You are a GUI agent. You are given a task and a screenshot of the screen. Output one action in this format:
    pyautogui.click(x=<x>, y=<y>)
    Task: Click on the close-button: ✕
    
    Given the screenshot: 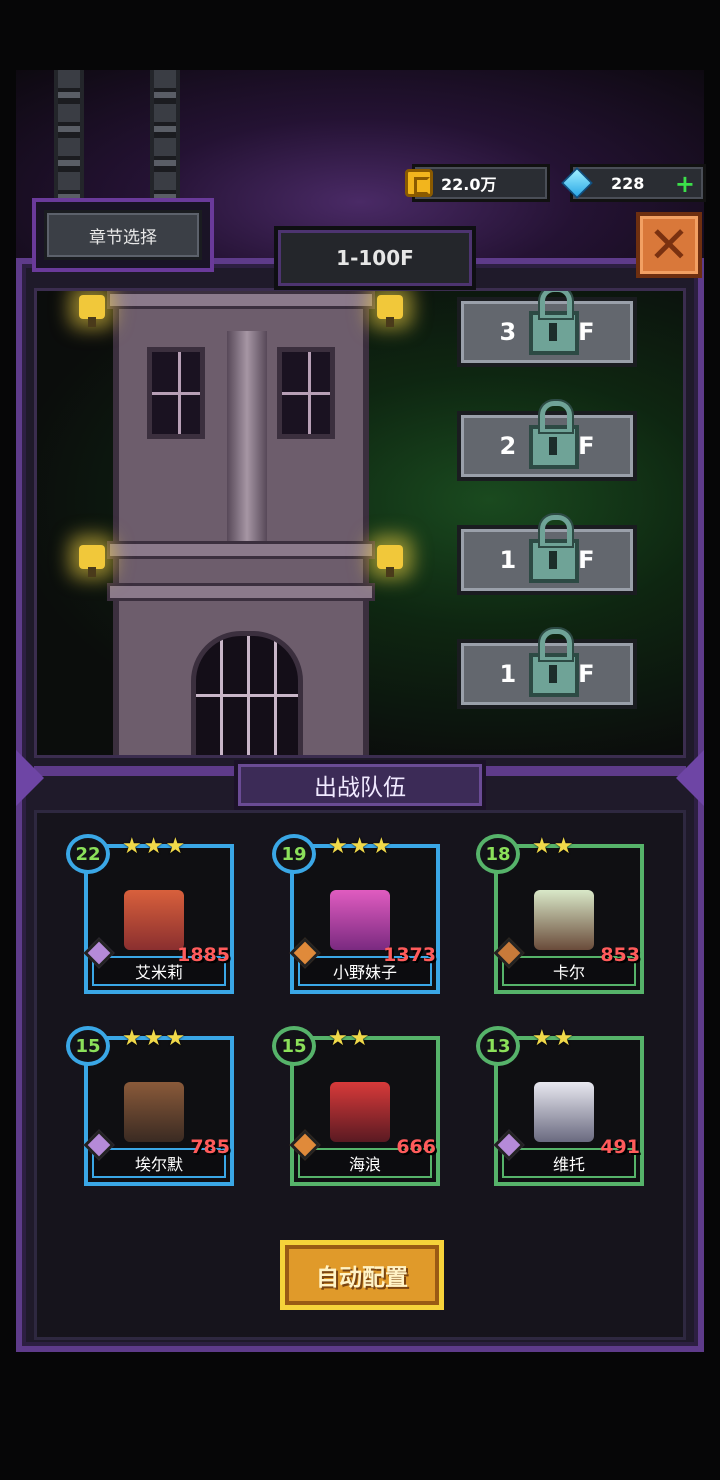 What is the action you would take?
    pyautogui.click(x=669, y=245)
    